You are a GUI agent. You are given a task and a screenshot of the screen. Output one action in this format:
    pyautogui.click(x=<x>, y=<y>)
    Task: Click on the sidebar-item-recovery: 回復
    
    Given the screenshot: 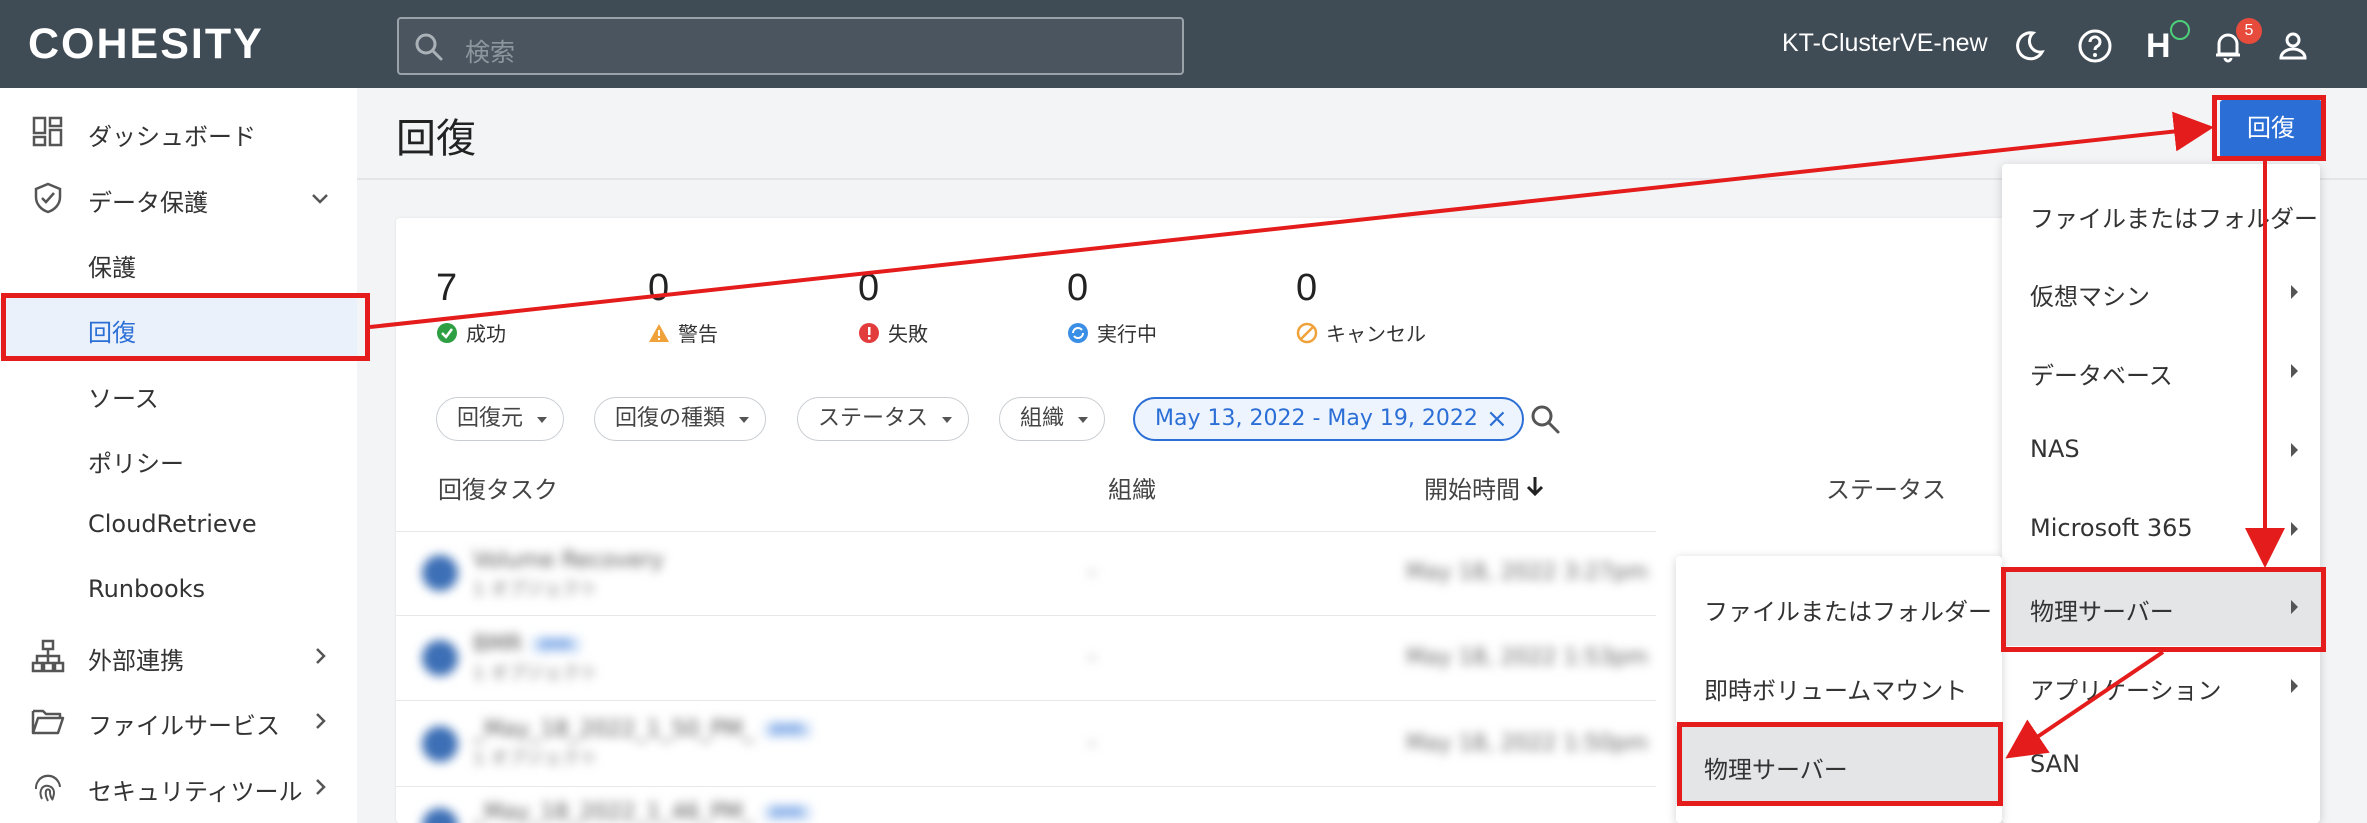 What is the action you would take?
    pyautogui.click(x=178, y=328)
    